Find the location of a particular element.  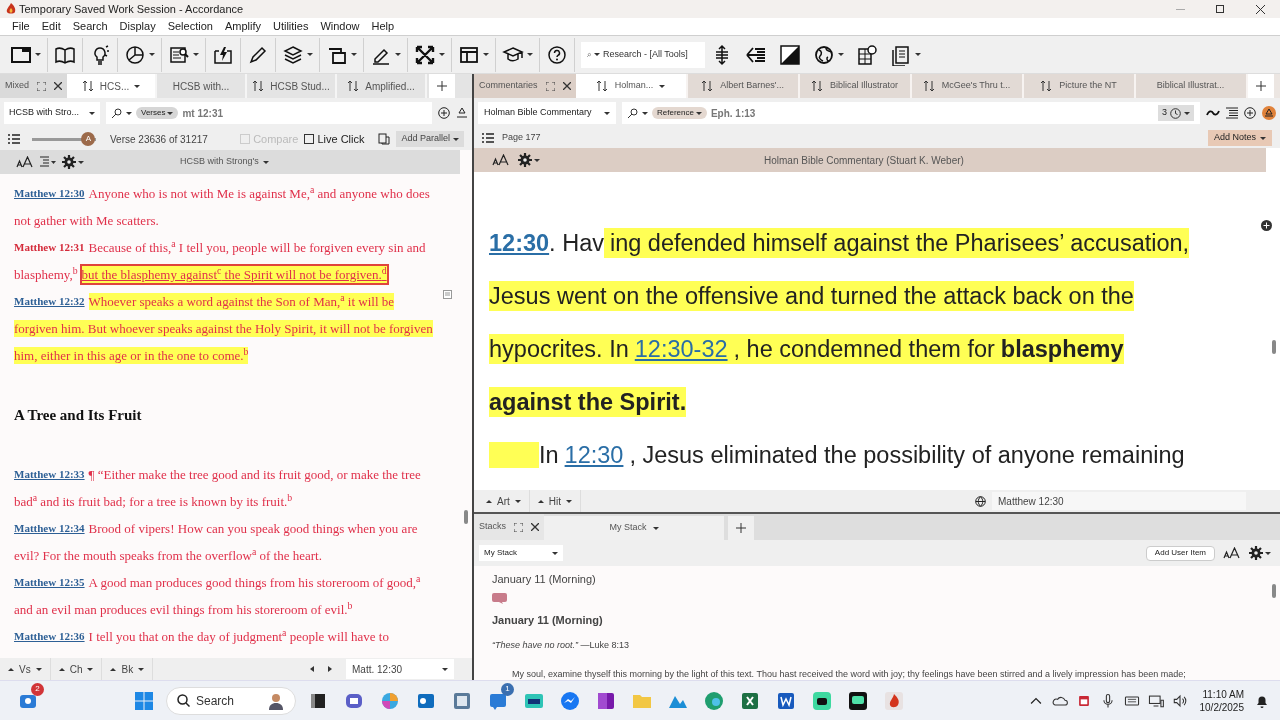

tilde-icon is located at coordinates (1213, 113).